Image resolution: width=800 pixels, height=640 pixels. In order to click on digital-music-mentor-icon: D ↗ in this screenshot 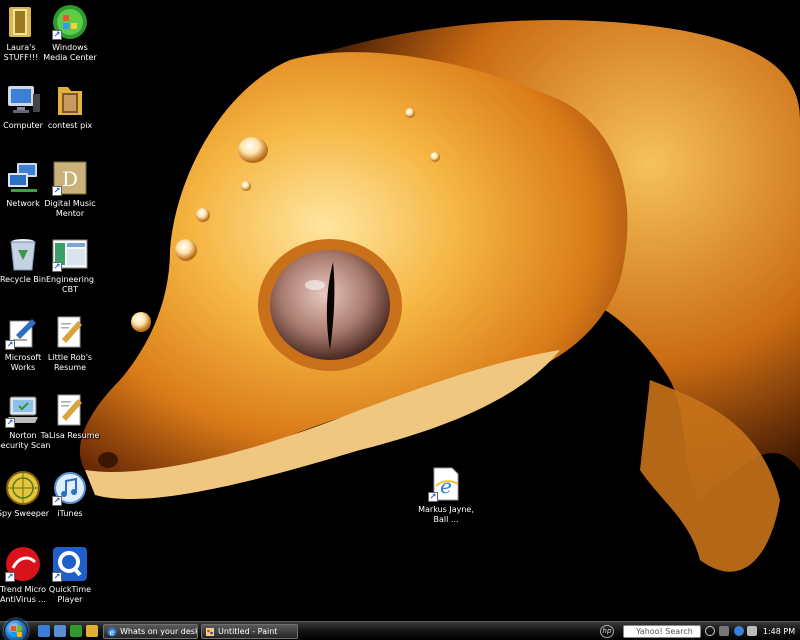, I will do `click(70, 178)`.